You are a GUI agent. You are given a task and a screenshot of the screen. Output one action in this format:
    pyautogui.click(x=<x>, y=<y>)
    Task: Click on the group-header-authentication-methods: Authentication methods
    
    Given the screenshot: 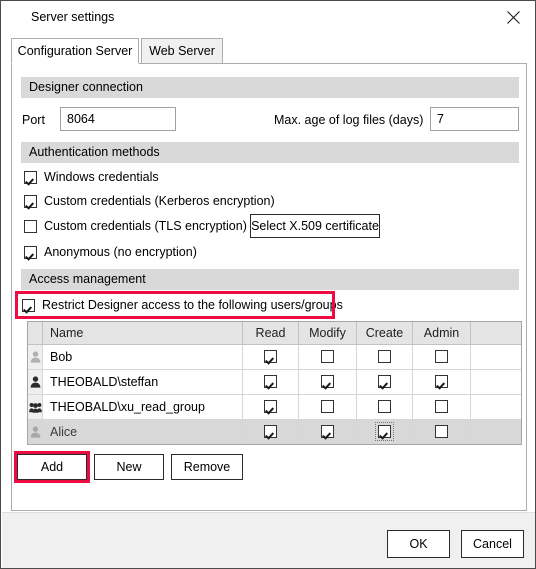 What is the action you would take?
    pyautogui.click(x=270, y=152)
    